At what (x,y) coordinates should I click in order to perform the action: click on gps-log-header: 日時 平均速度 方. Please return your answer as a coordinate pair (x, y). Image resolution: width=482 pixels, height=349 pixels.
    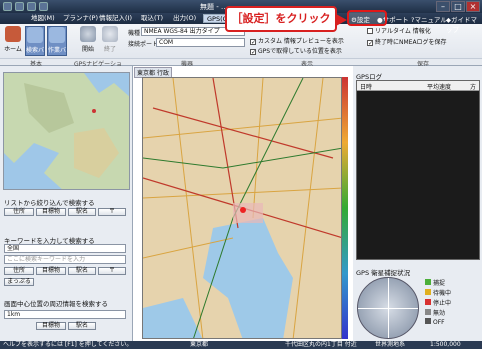
    Looking at the image, I should click on (418, 86).